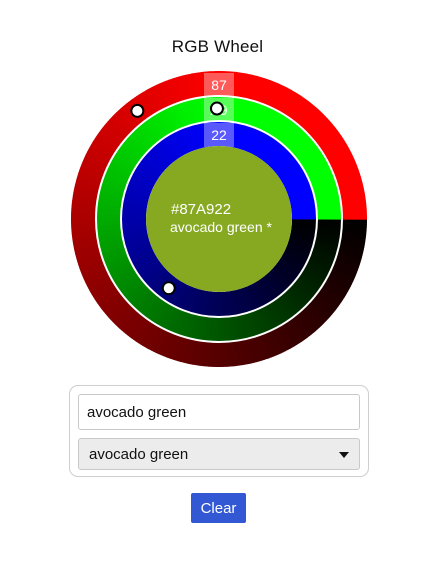 The height and width of the screenshot is (574, 435). Describe the element at coordinates (217, 46) in the screenshot. I see `page-title: RGB Wheel` at that location.